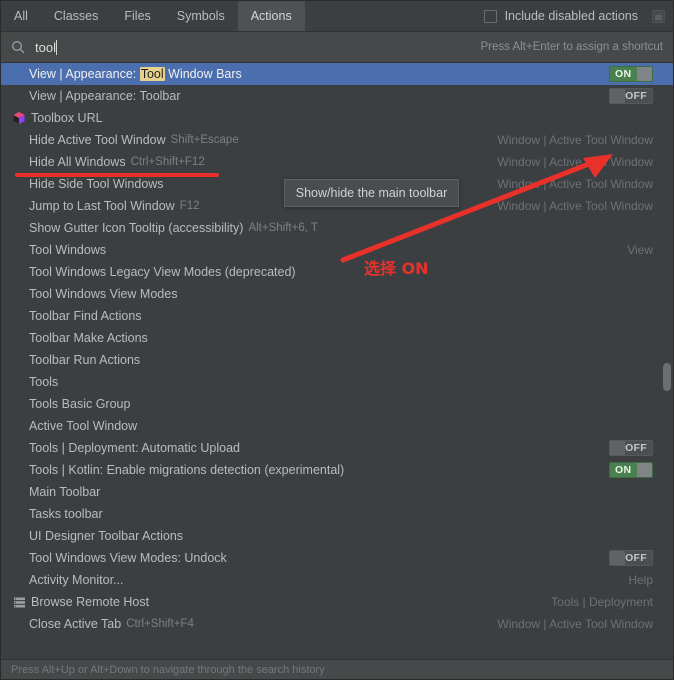 The height and width of the screenshot is (680, 674). I want to click on tab-label: Classes, so click(76, 16).